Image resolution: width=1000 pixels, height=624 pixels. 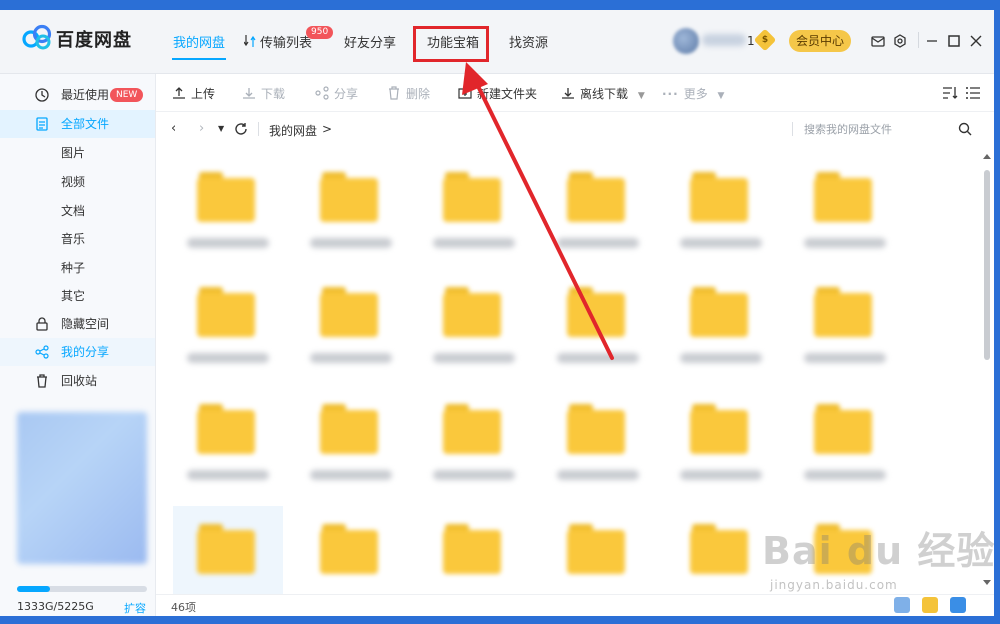 I want to click on list-view-icon, so click(x=973, y=93).